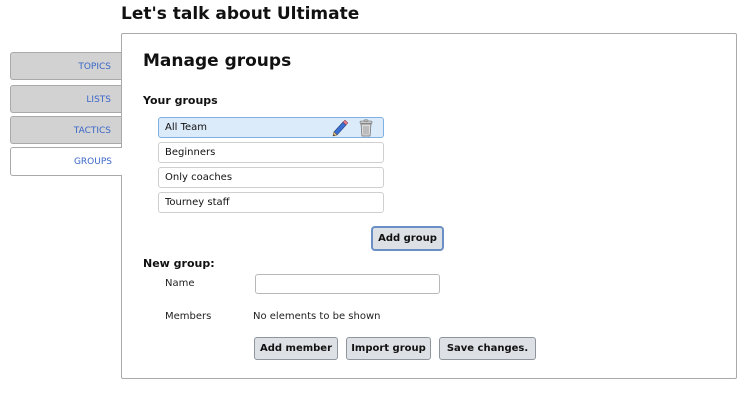  I want to click on group-name: Only coaches, so click(199, 177).